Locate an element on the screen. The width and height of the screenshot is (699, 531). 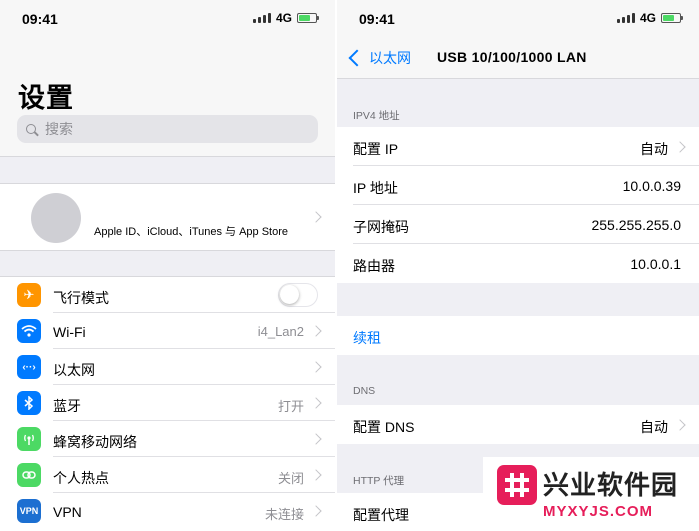
row-label: IP 地址 is located at coordinates (375, 188).